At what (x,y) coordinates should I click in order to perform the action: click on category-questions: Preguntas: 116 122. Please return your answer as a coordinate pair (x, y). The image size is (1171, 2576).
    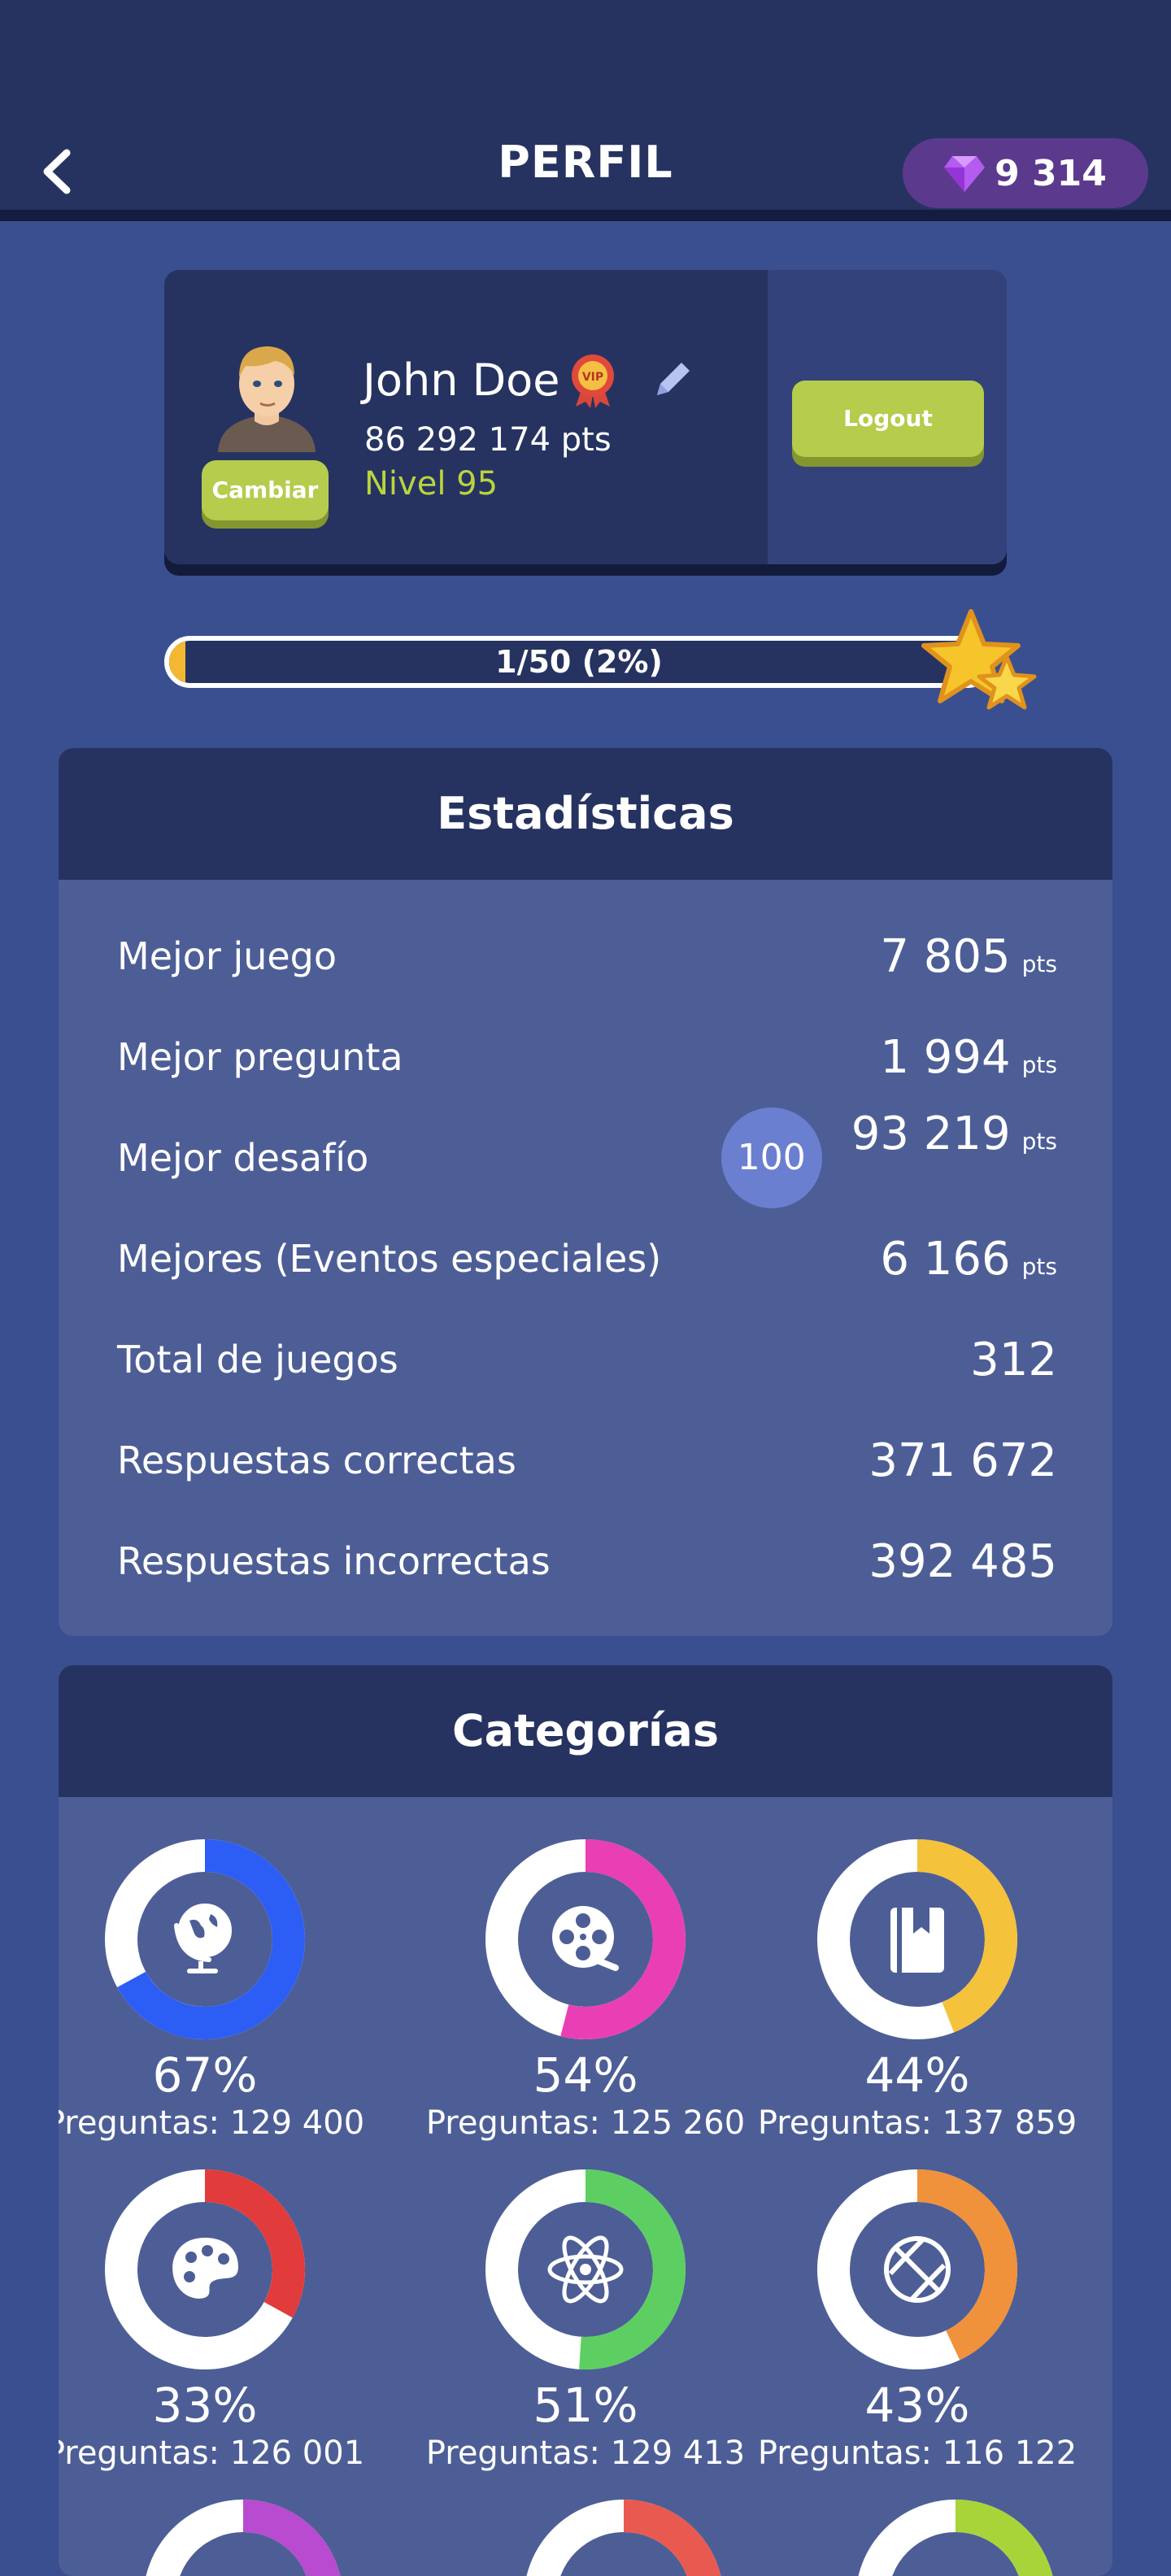
    Looking at the image, I should click on (917, 2454).